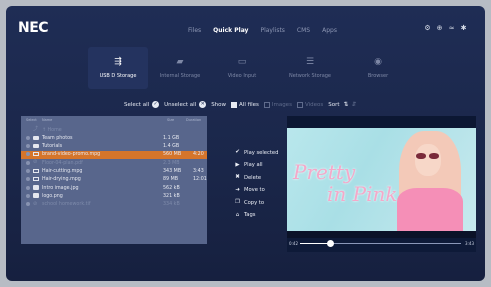 This screenshot has width=491, height=287. Describe the element at coordinates (445, 28) in the screenshot. I see `system-icons: ⚙ ⊕ ≈ ✱` at that location.